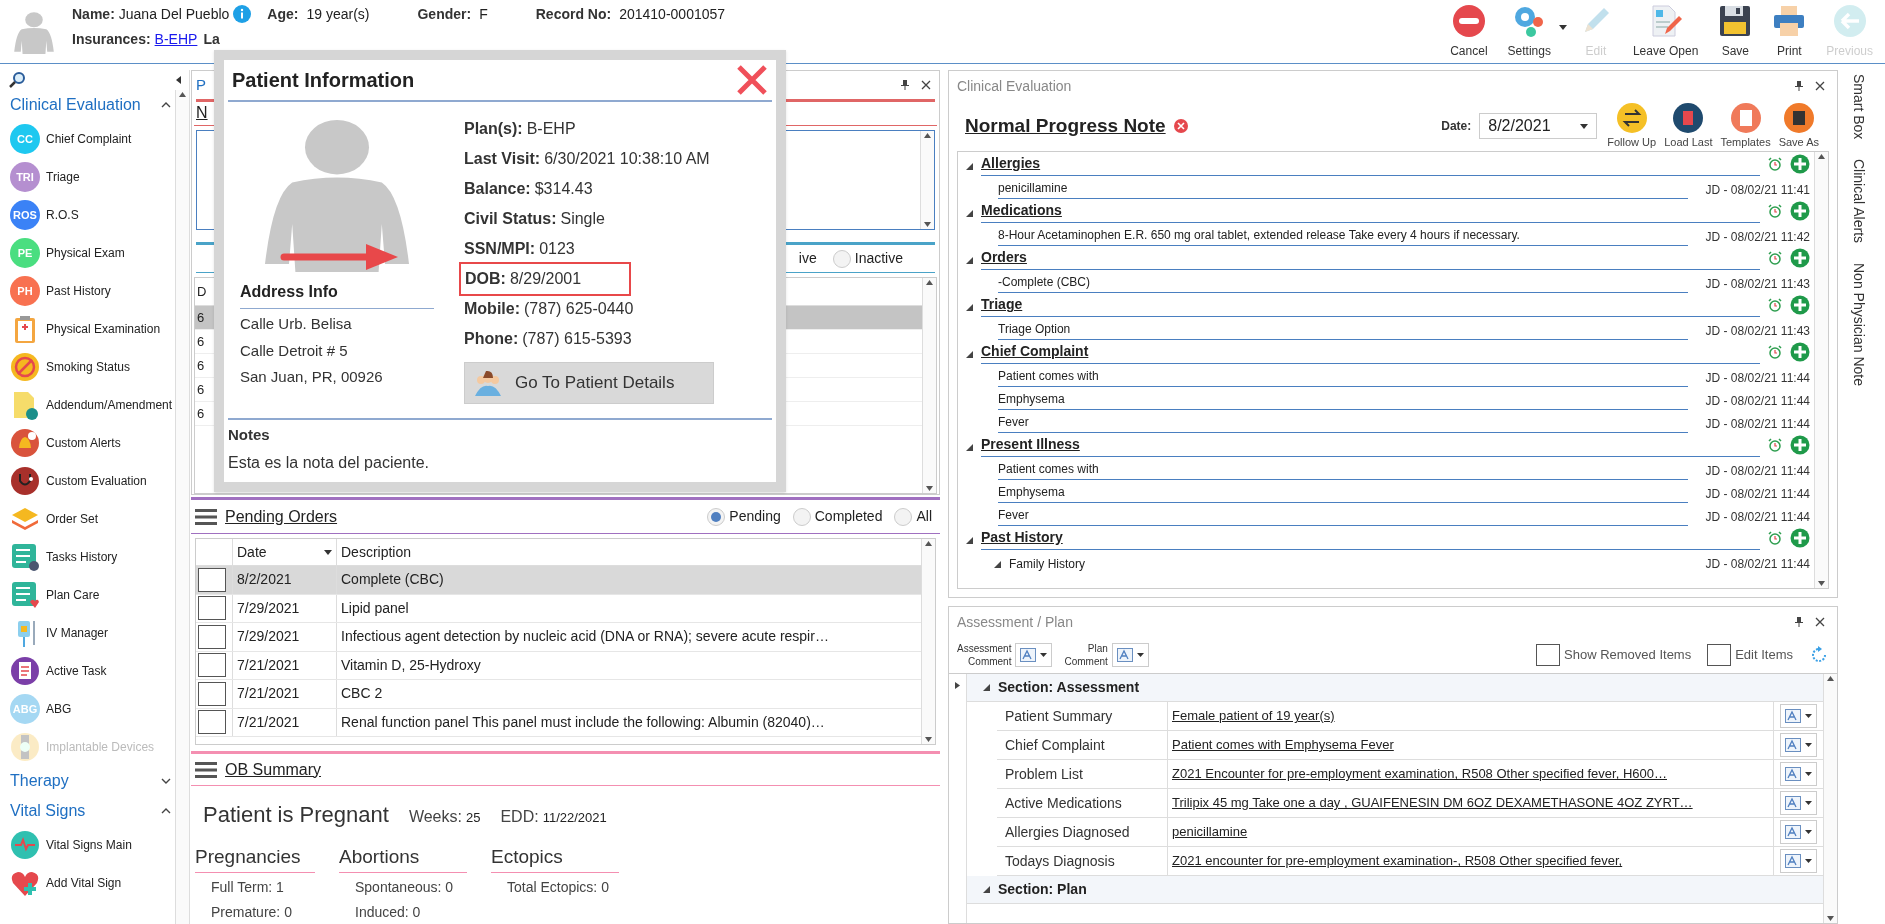  Describe the element at coordinates (294, 350) in the screenshot. I see `address-line: Calle Detroit # 5` at that location.